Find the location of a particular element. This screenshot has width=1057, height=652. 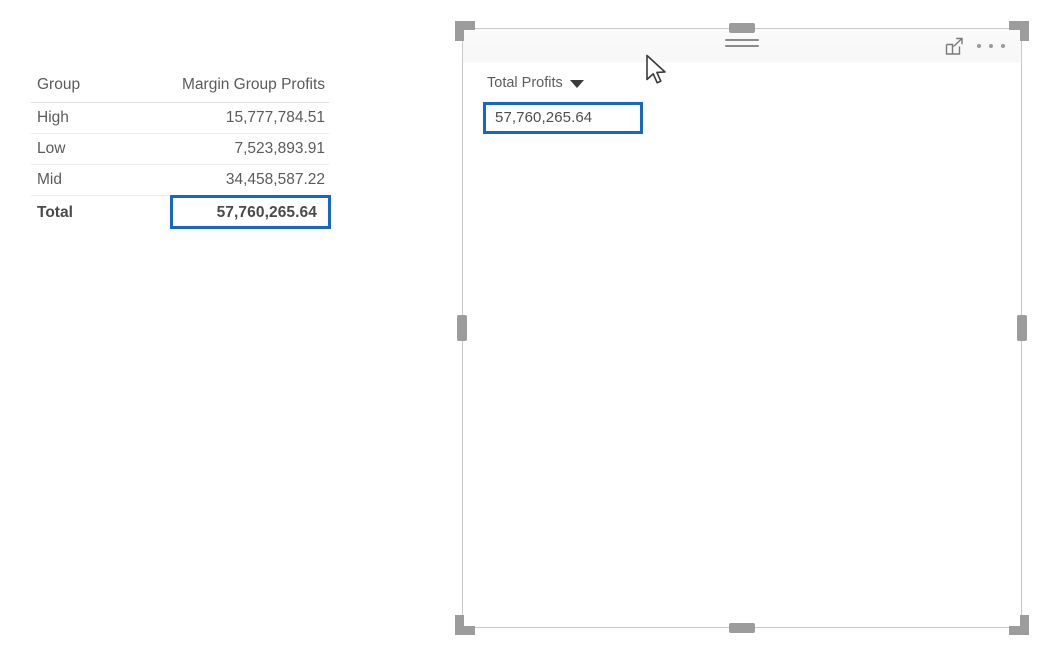

resize-handle-middle-right is located at coordinates (1022, 328).